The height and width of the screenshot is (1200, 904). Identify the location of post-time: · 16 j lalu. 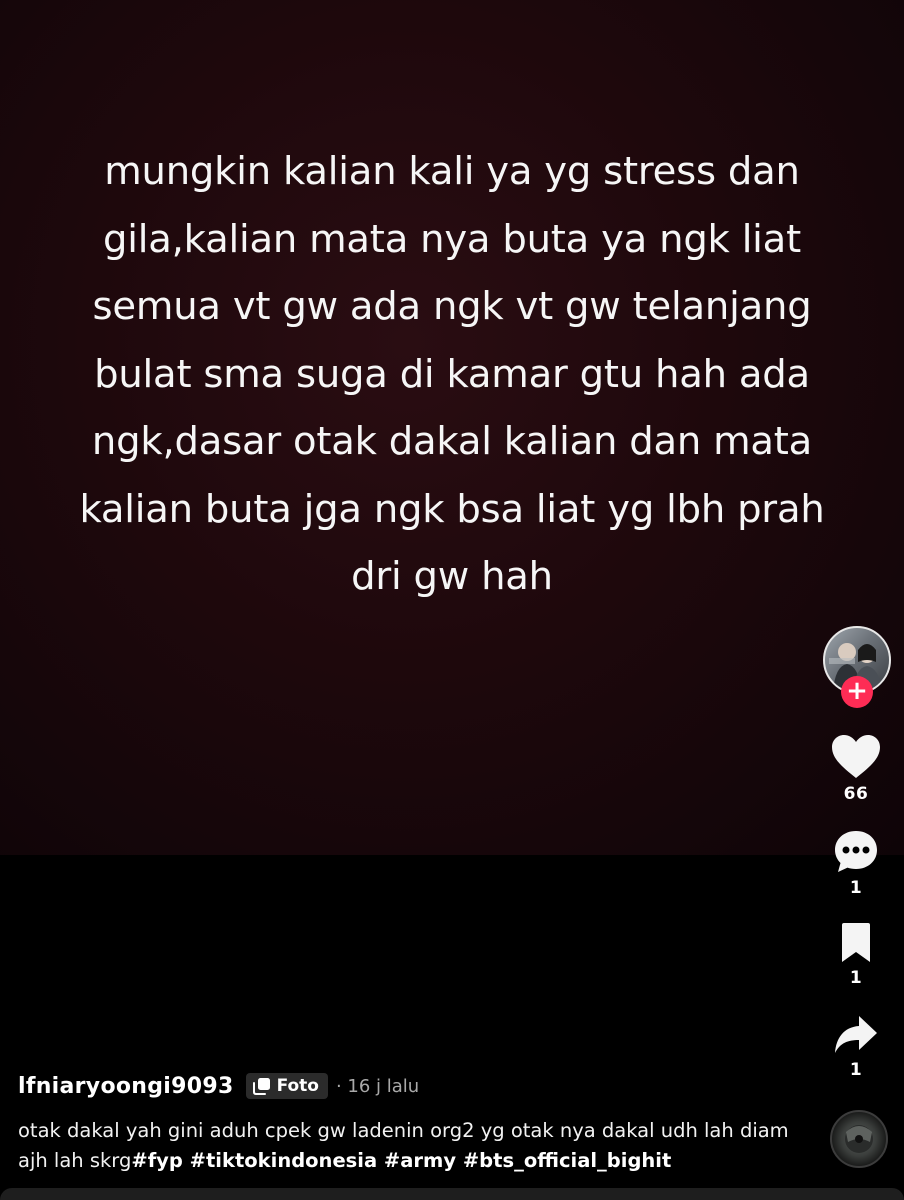
(377, 1086).